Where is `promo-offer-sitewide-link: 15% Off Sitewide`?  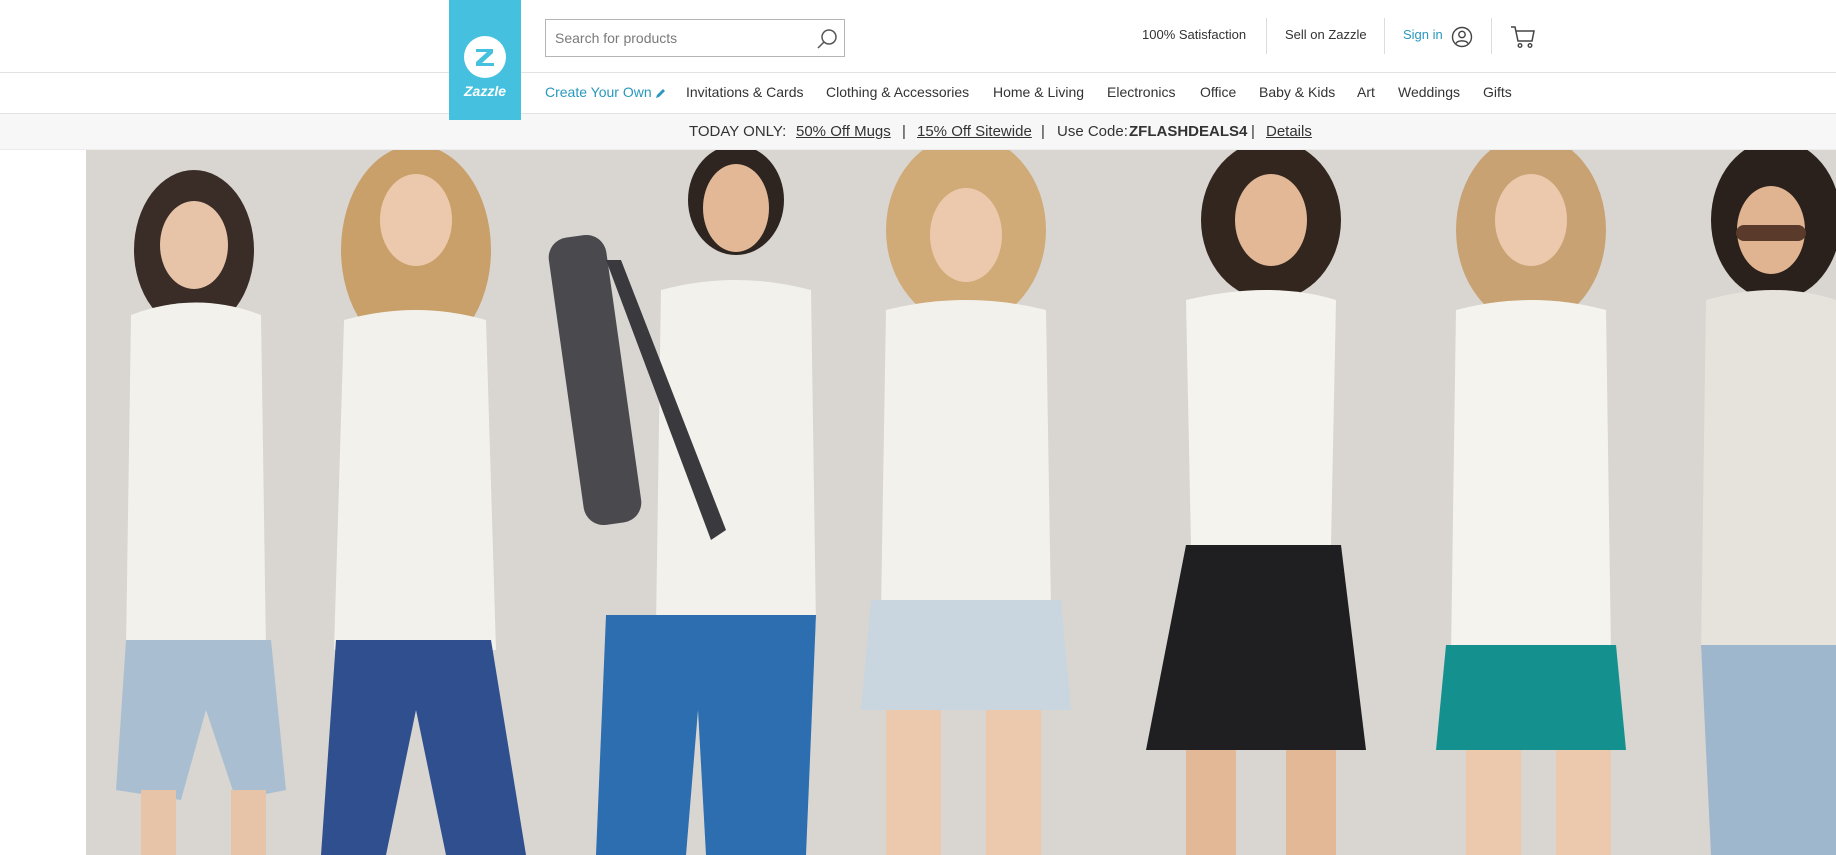 promo-offer-sitewide-link: 15% Off Sitewide is located at coordinates (974, 131).